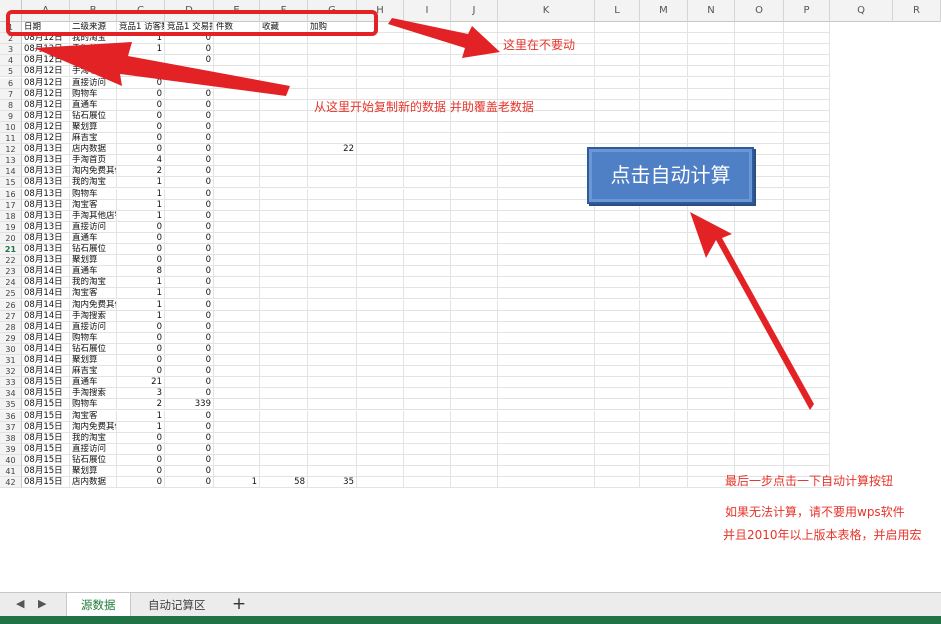  I want to click on cell: 08月14日, so click(46, 272).